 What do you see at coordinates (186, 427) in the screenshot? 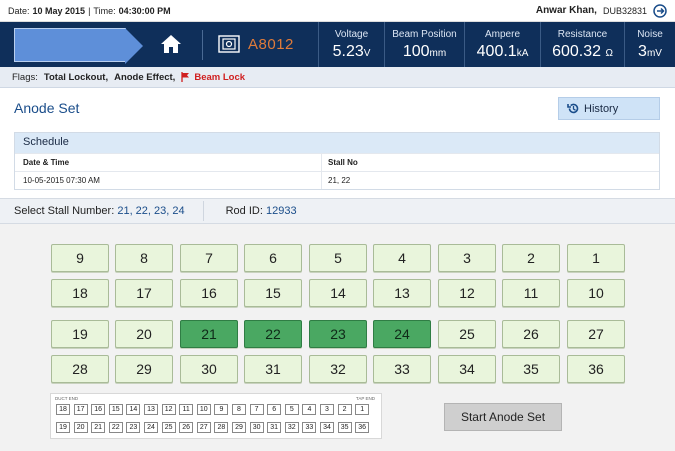
I see `mini-map-cell-26: 26` at bounding box center [186, 427].